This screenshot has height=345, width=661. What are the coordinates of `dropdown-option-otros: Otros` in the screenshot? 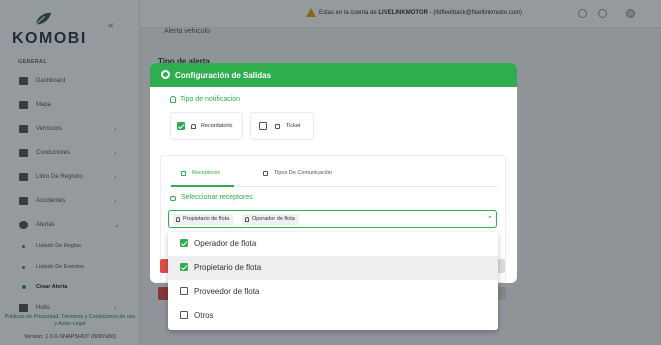 It's located at (333, 316).